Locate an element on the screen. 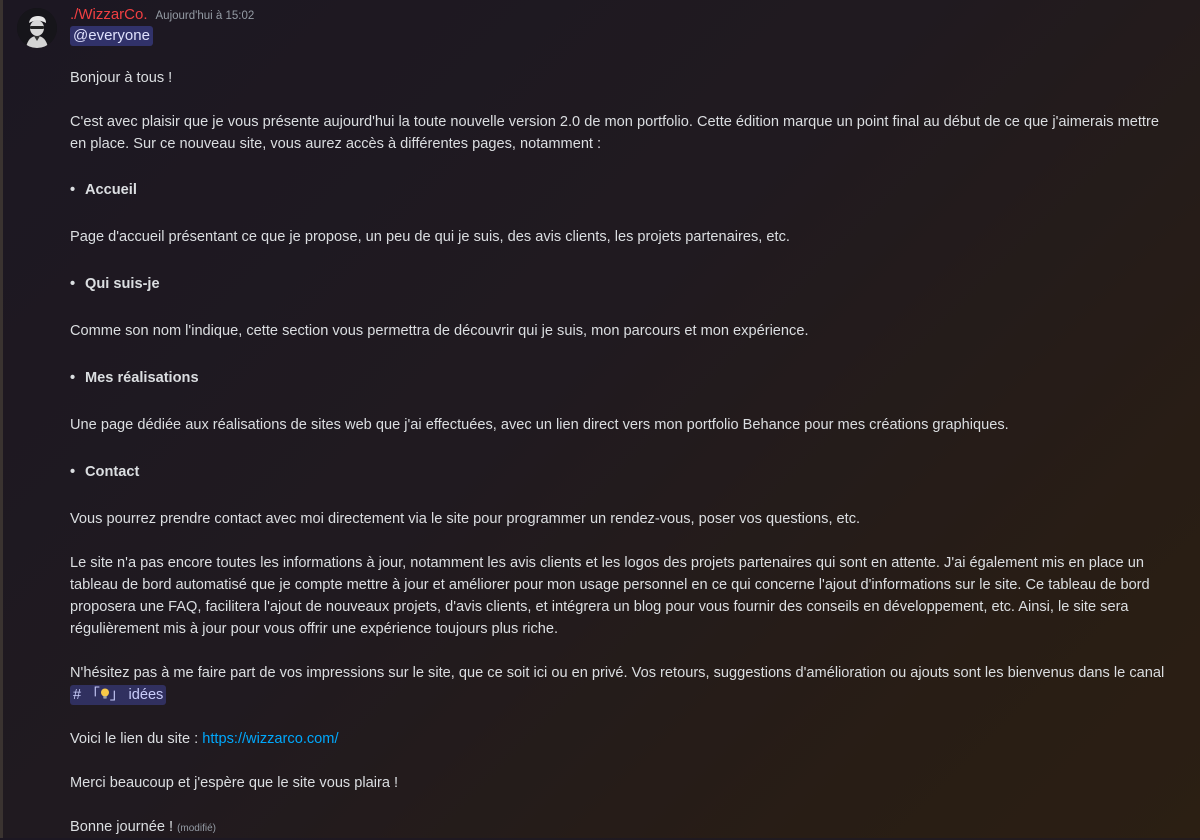  lightbulb-icon is located at coordinates (104, 693).